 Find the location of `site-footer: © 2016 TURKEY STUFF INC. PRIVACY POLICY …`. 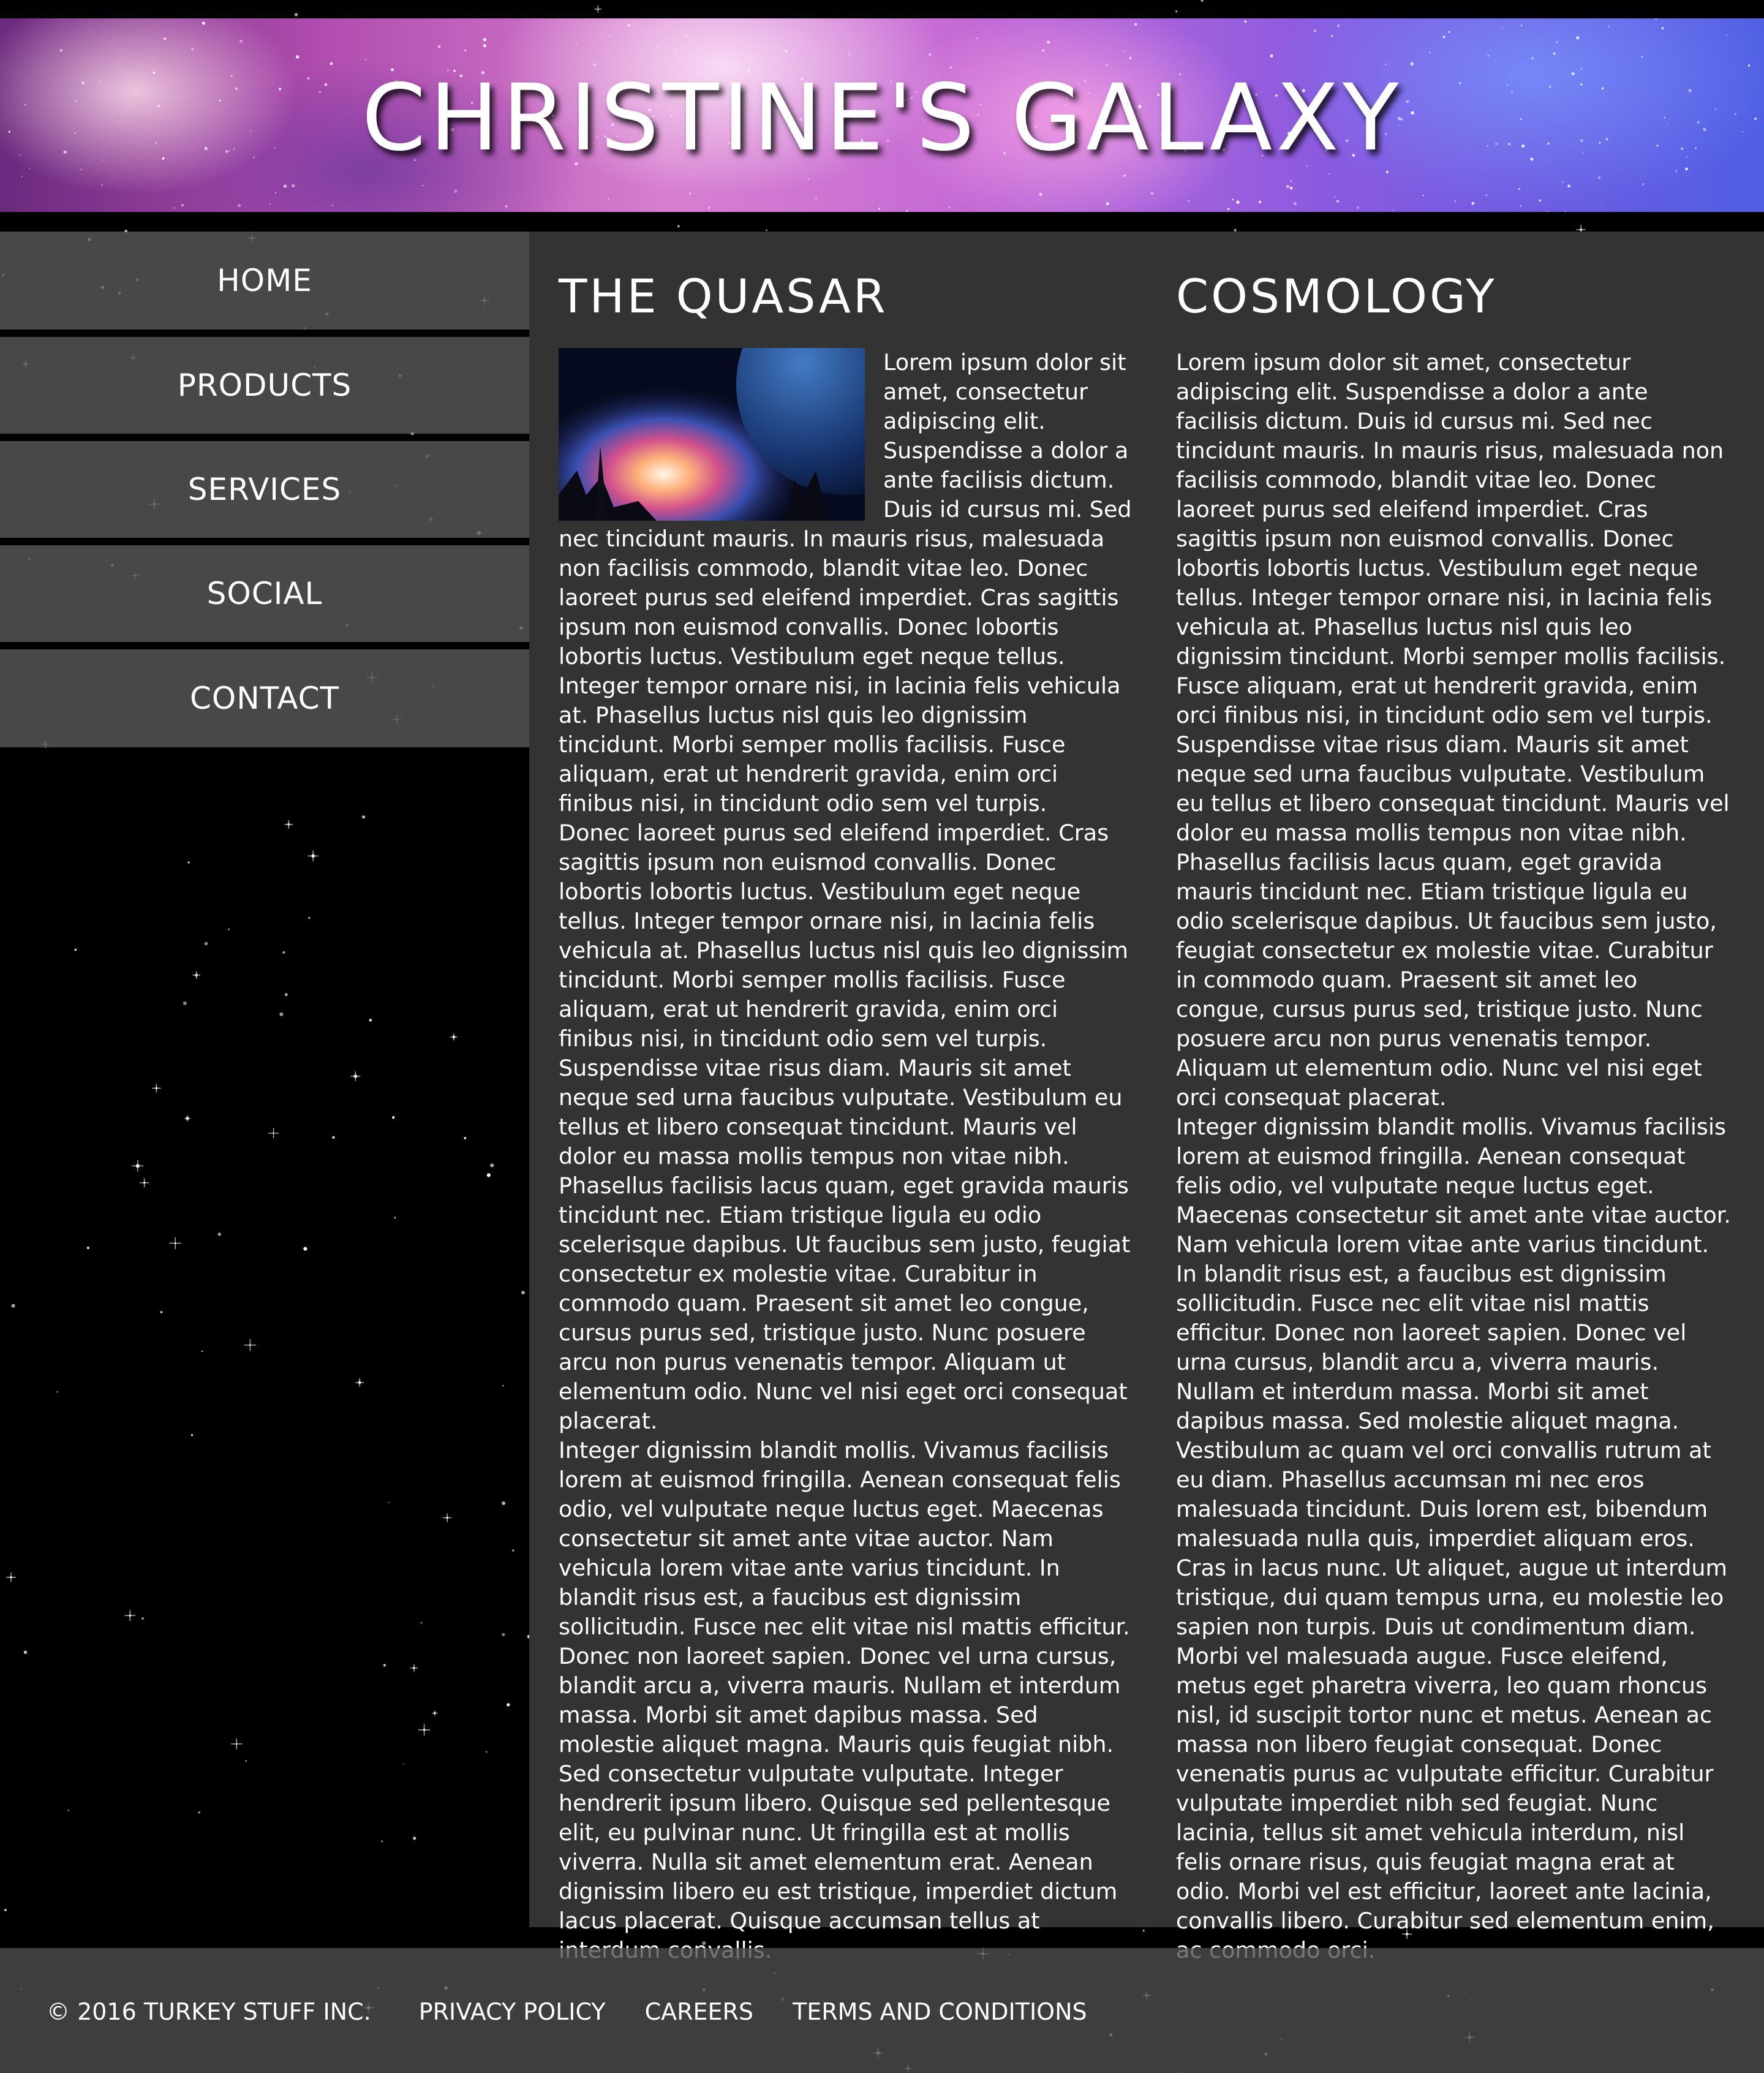

site-footer: © 2016 TURKEY STUFF INC. PRIVACY POLICY … is located at coordinates (882, 2010).